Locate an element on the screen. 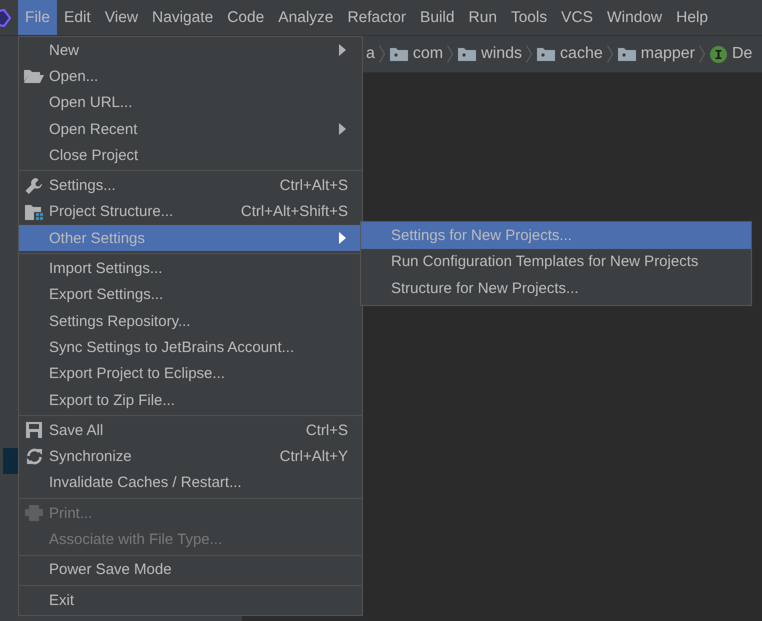 This screenshot has height=621, width=762. menu-item: Close Project is located at coordinates (190, 155).